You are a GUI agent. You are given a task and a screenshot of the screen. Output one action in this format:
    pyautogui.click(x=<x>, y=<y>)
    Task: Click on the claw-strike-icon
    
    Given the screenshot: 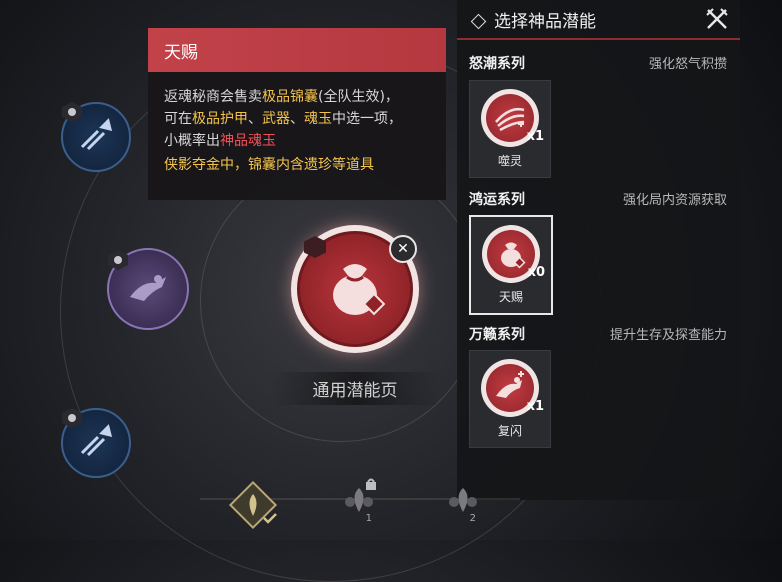 What is the action you would take?
    pyautogui.click(x=510, y=119)
    